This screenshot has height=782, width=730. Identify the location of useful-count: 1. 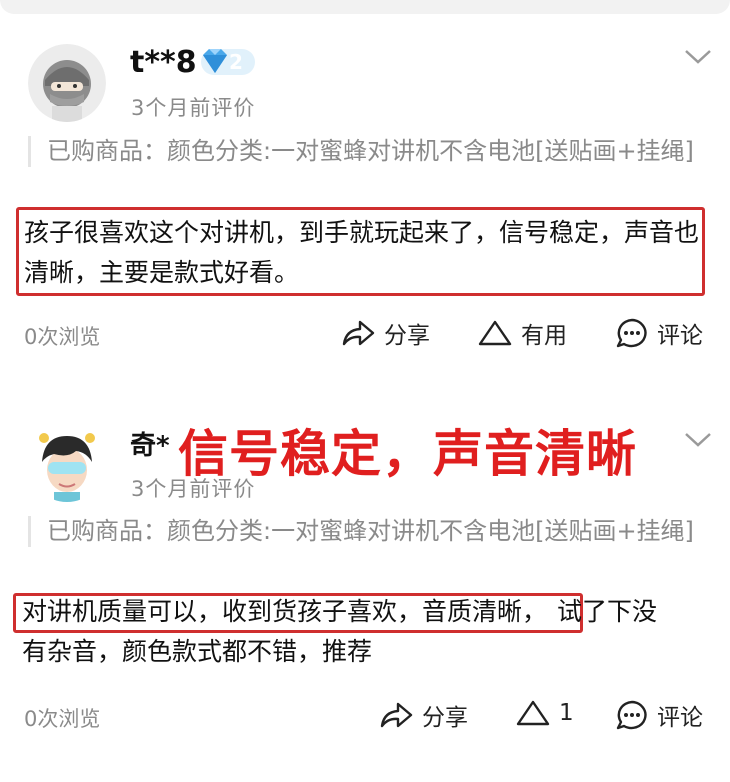
(566, 713).